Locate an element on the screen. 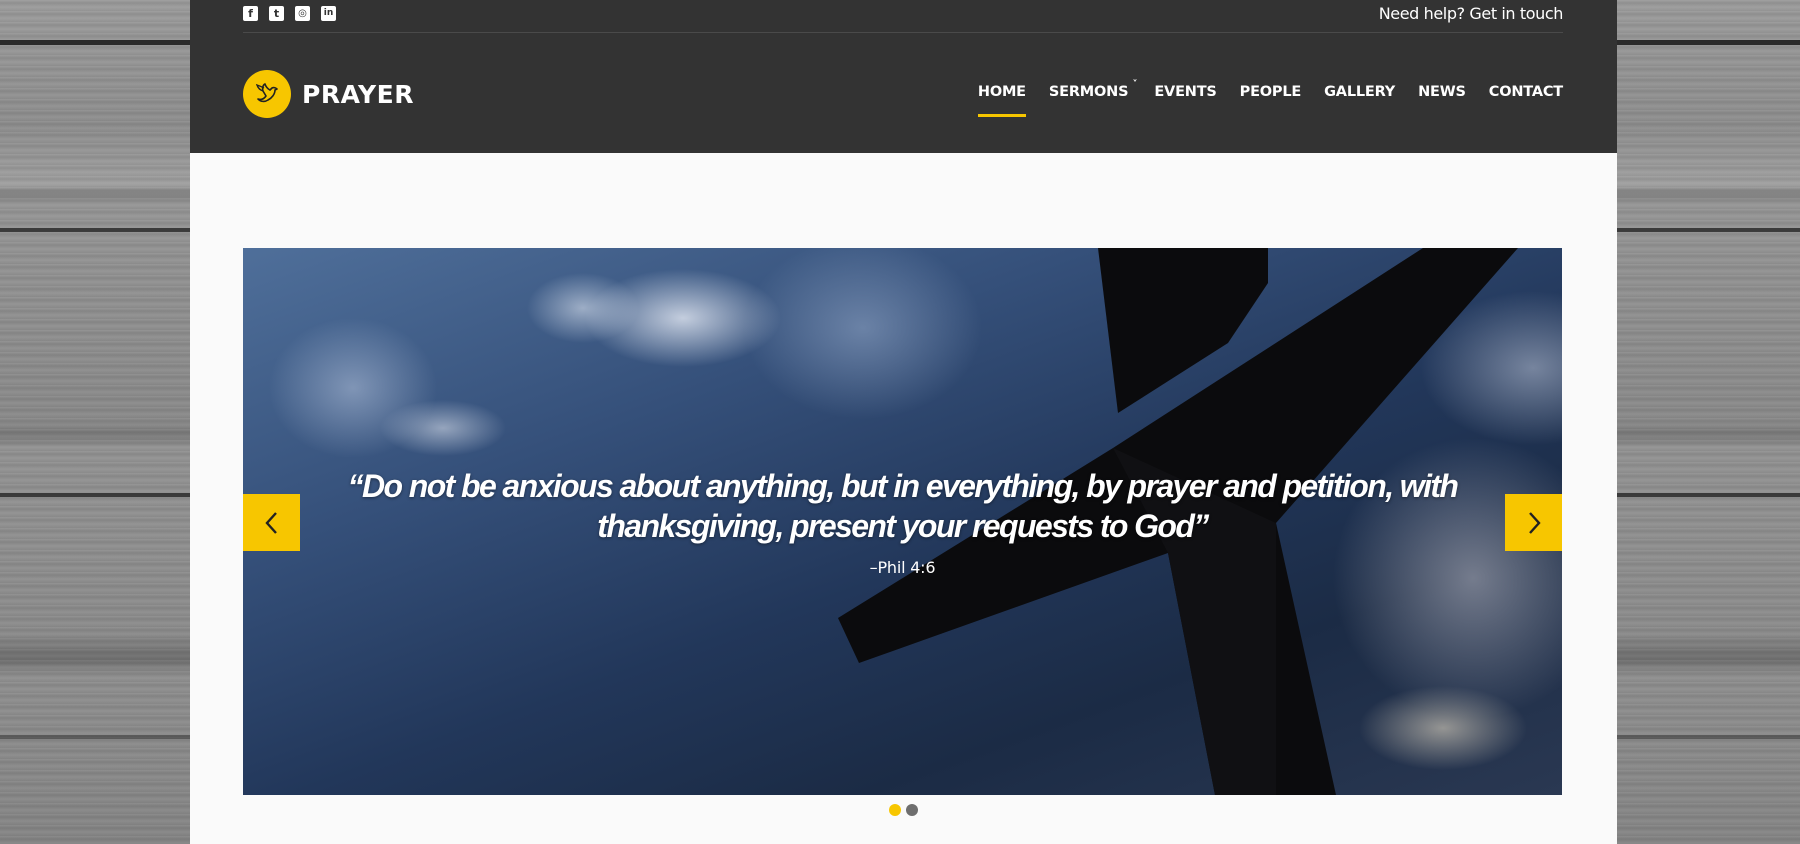 Image resolution: width=1800 pixels, height=844 pixels. nav-item-contact: CONTACT is located at coordinates (1526, 92).